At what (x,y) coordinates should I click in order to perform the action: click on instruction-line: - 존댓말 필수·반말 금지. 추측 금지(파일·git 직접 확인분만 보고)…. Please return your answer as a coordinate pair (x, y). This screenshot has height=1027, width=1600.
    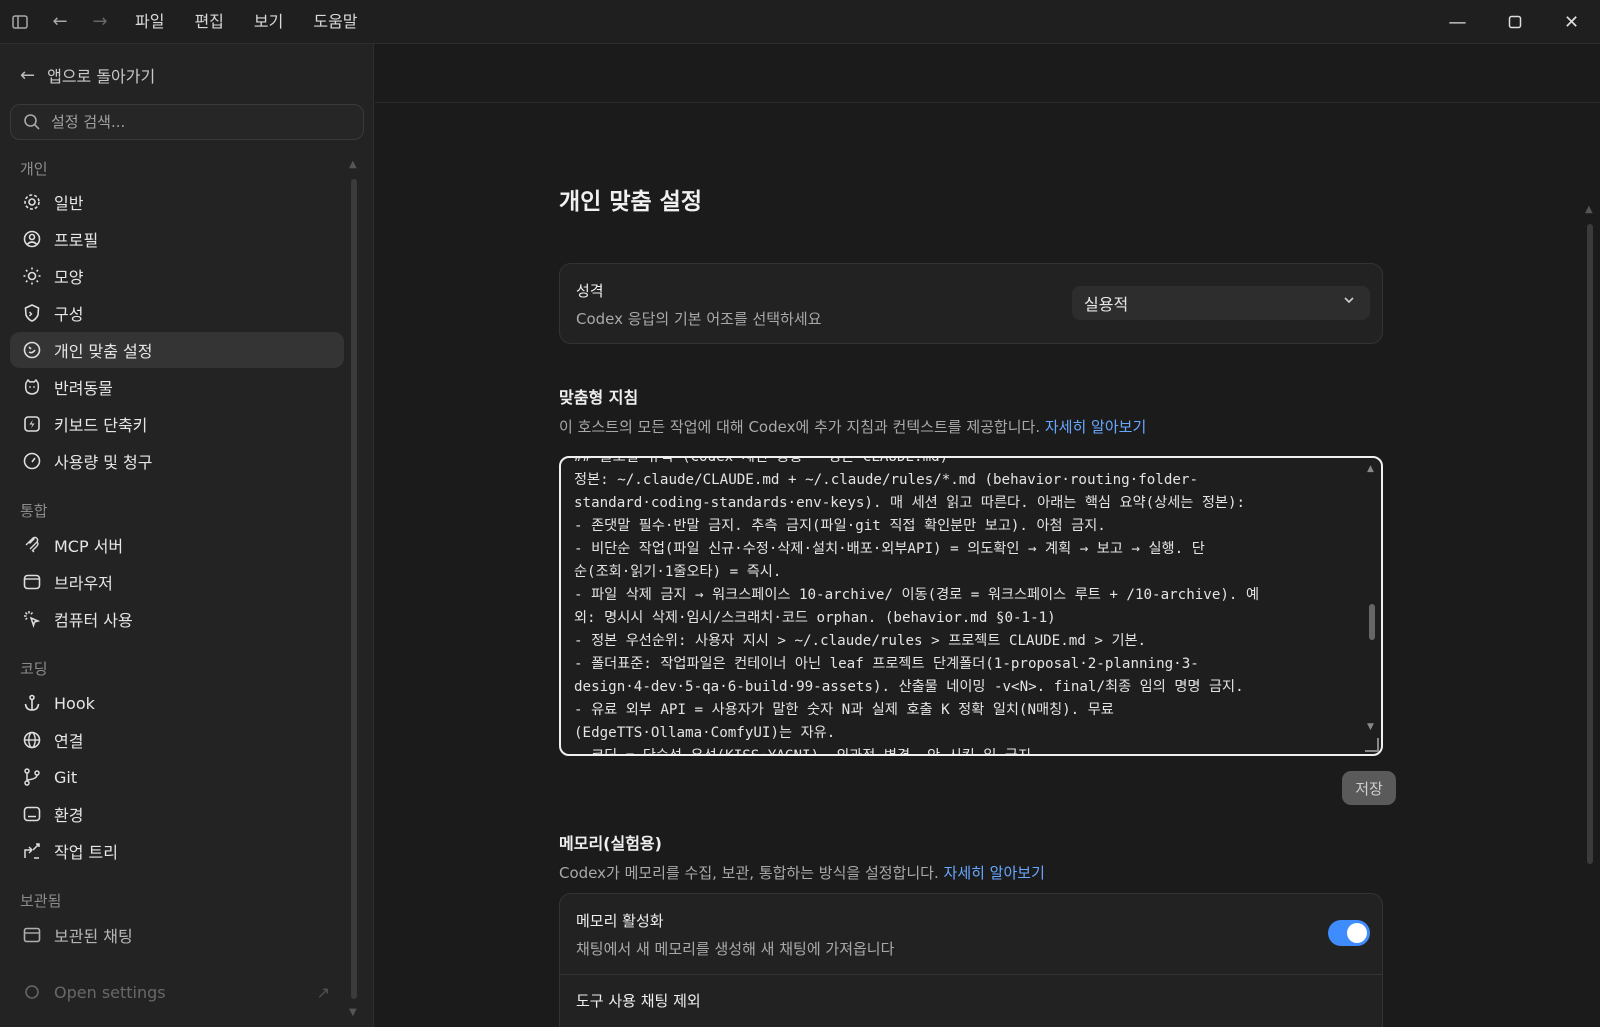
    Looking at the image, I should click on (964, 526).